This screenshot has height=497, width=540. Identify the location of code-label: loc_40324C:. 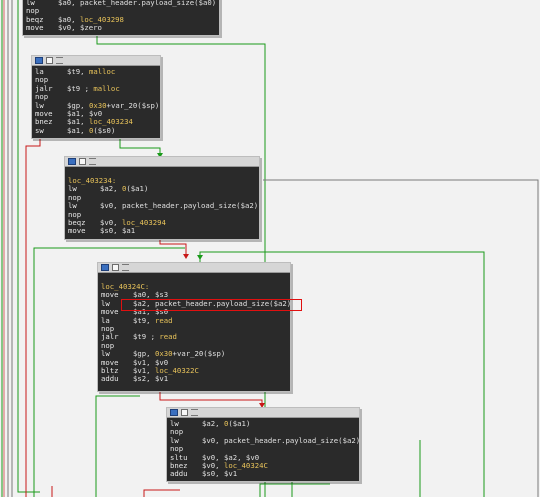
(194, 286).